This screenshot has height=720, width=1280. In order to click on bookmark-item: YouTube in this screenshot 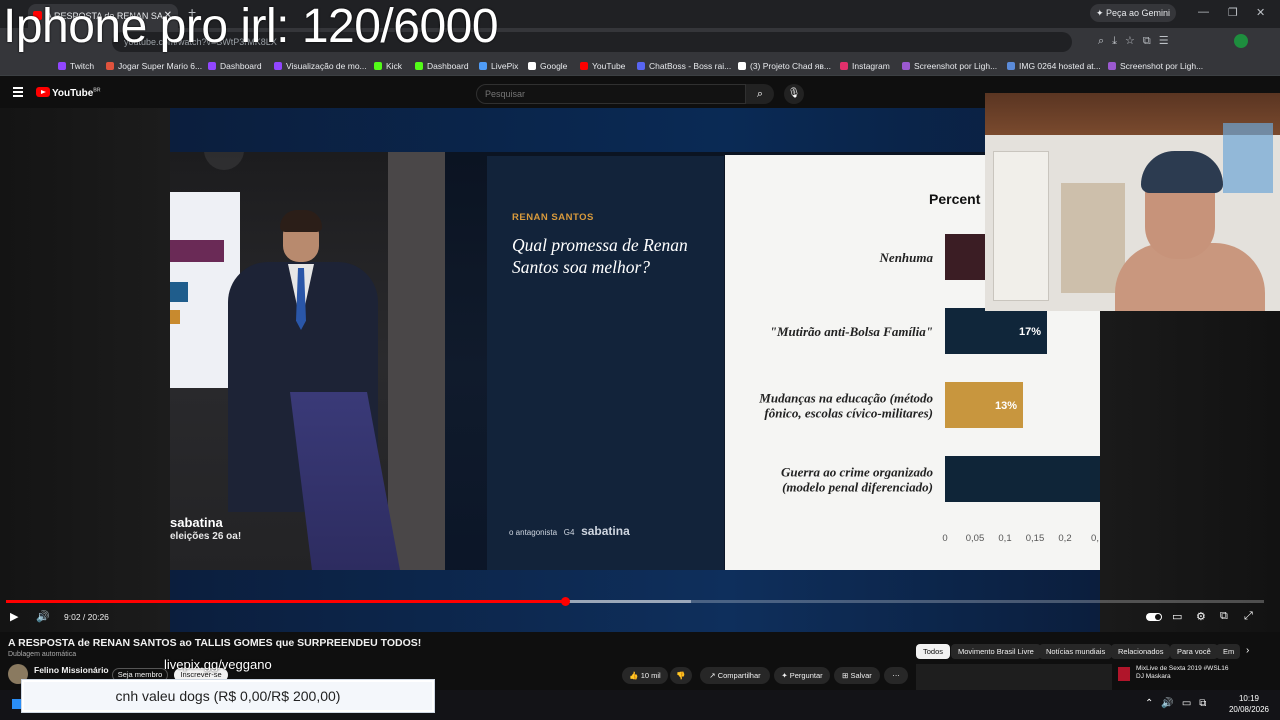, I will do `click(602, 66)`.